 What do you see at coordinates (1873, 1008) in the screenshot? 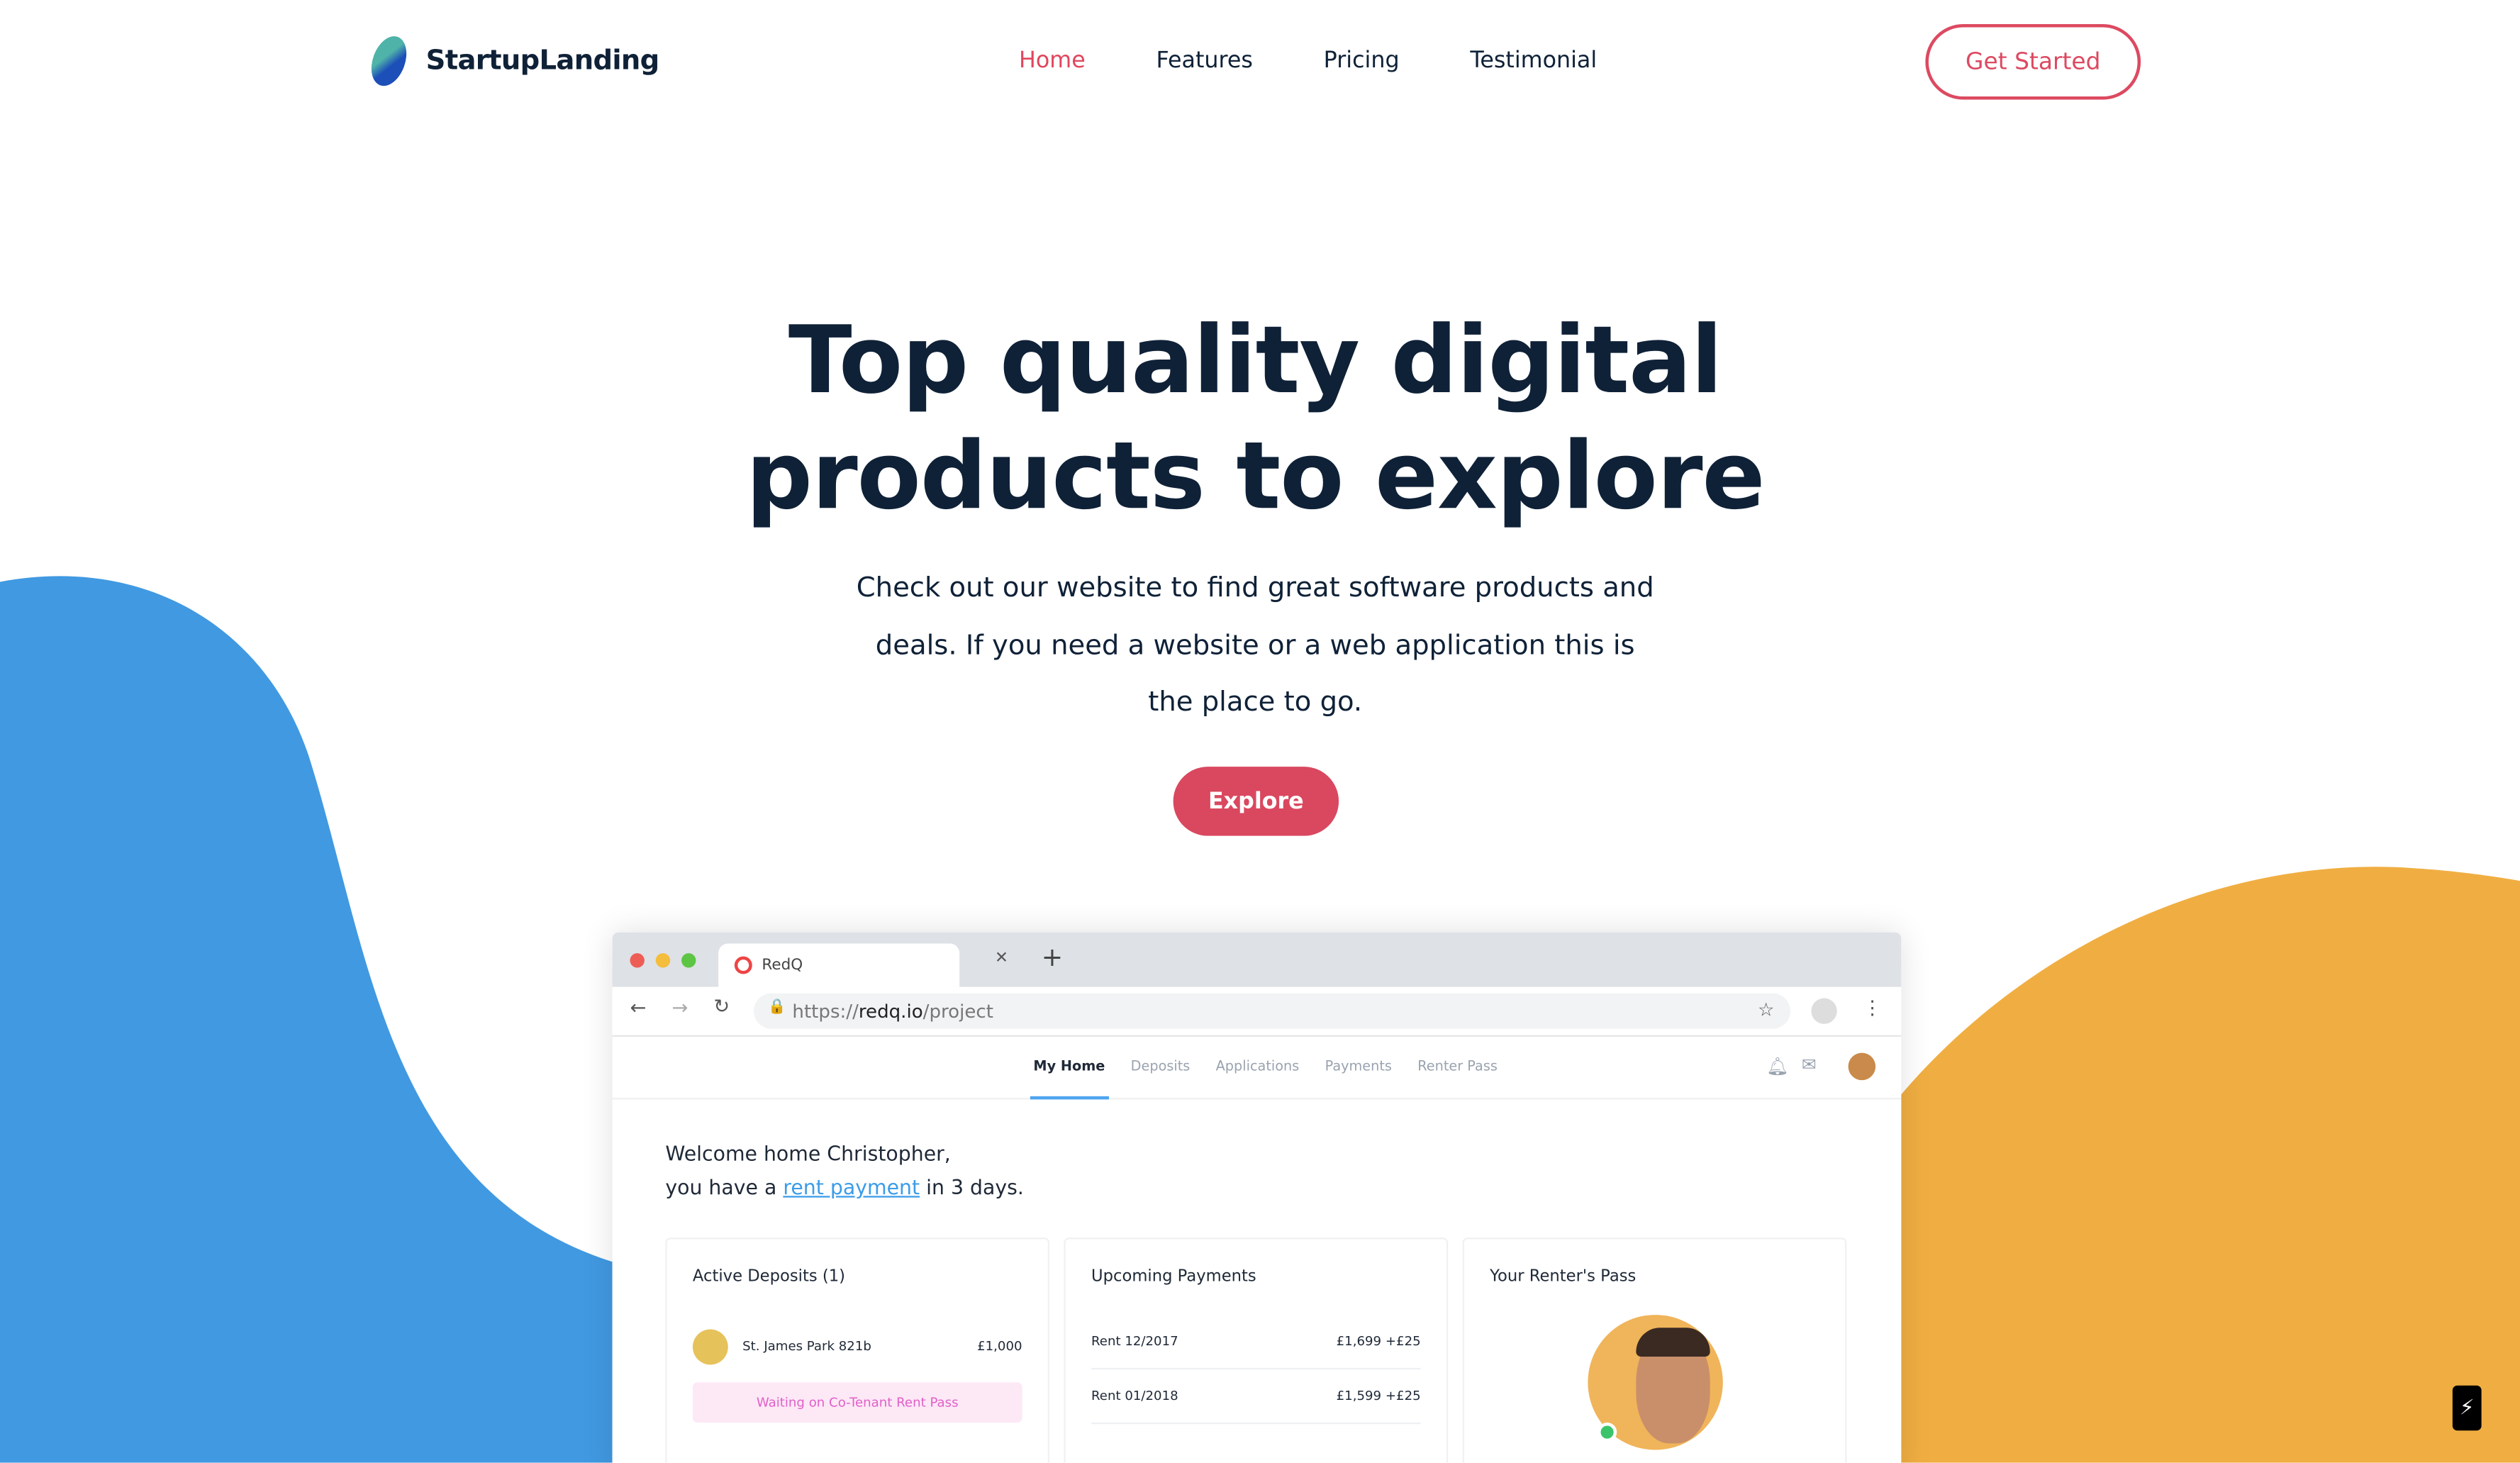
I see `menu-icon: ⋮` at bounding box center [1873, 1008].